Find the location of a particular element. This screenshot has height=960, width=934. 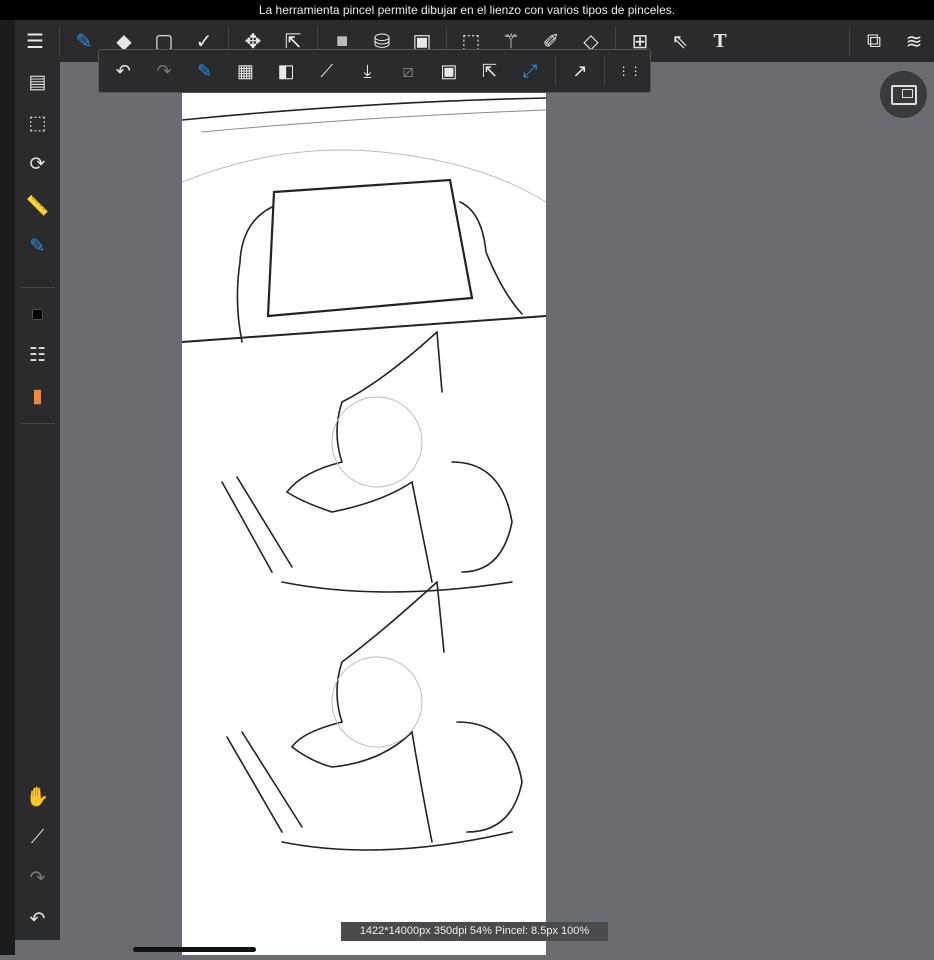

left-edge is located at coordinates (7, 487).